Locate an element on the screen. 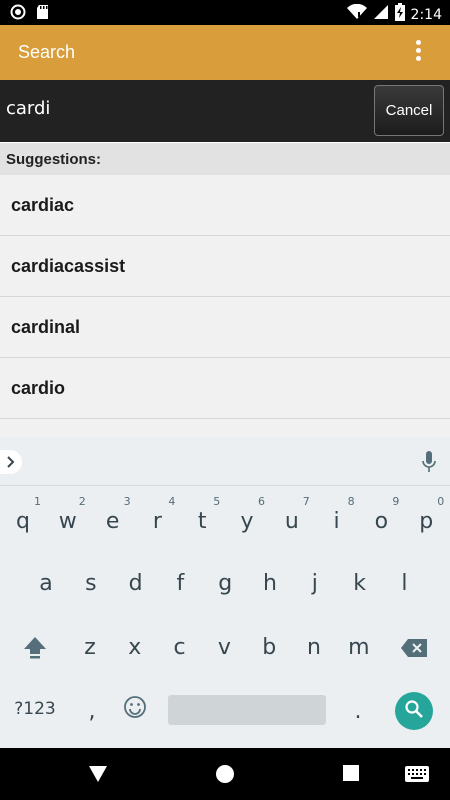  key-hint-number: 4 is located at coordinates (172, 501).